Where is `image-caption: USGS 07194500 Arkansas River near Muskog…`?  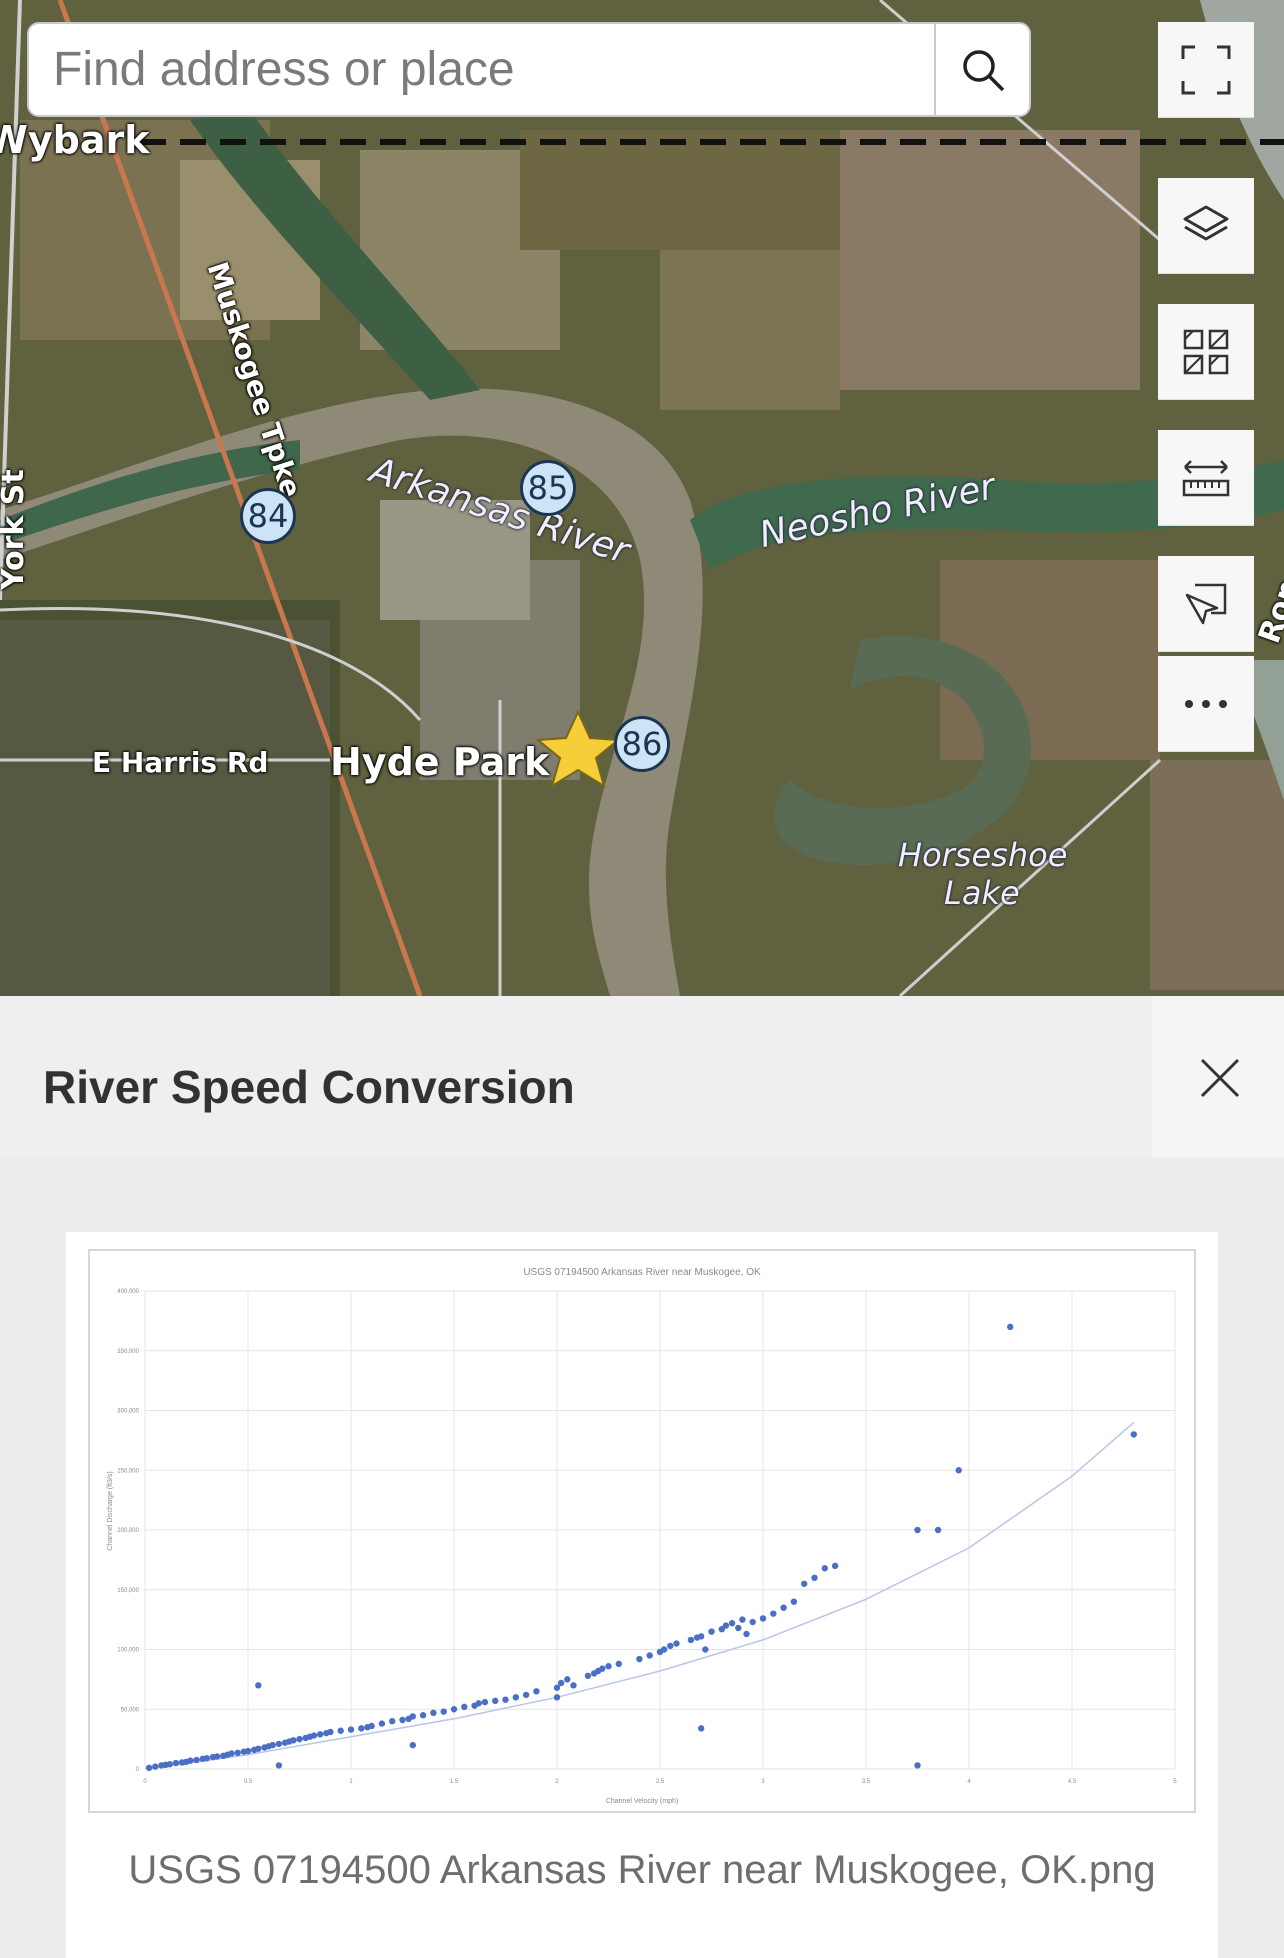 image-caption: USGS 07194500 Arkansas River near Muskog… is located at coordinates (642, 1870).